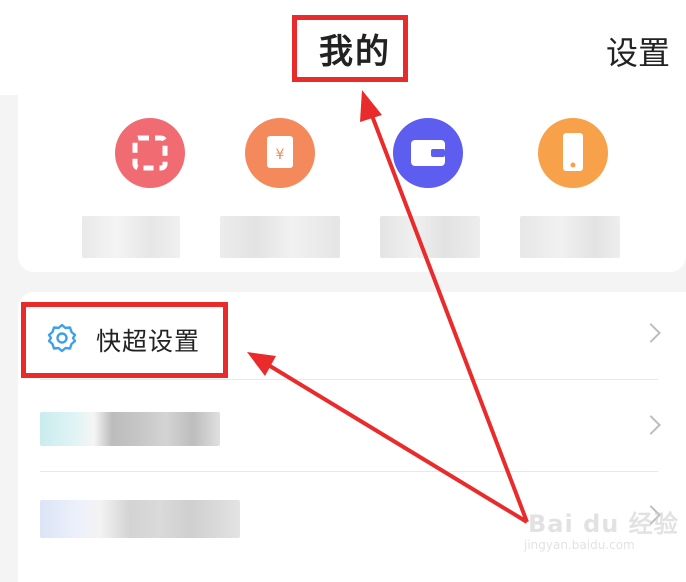  I want to click on watermark: Bai du 经验 jingyan.baidu.com, so click(600, 530).